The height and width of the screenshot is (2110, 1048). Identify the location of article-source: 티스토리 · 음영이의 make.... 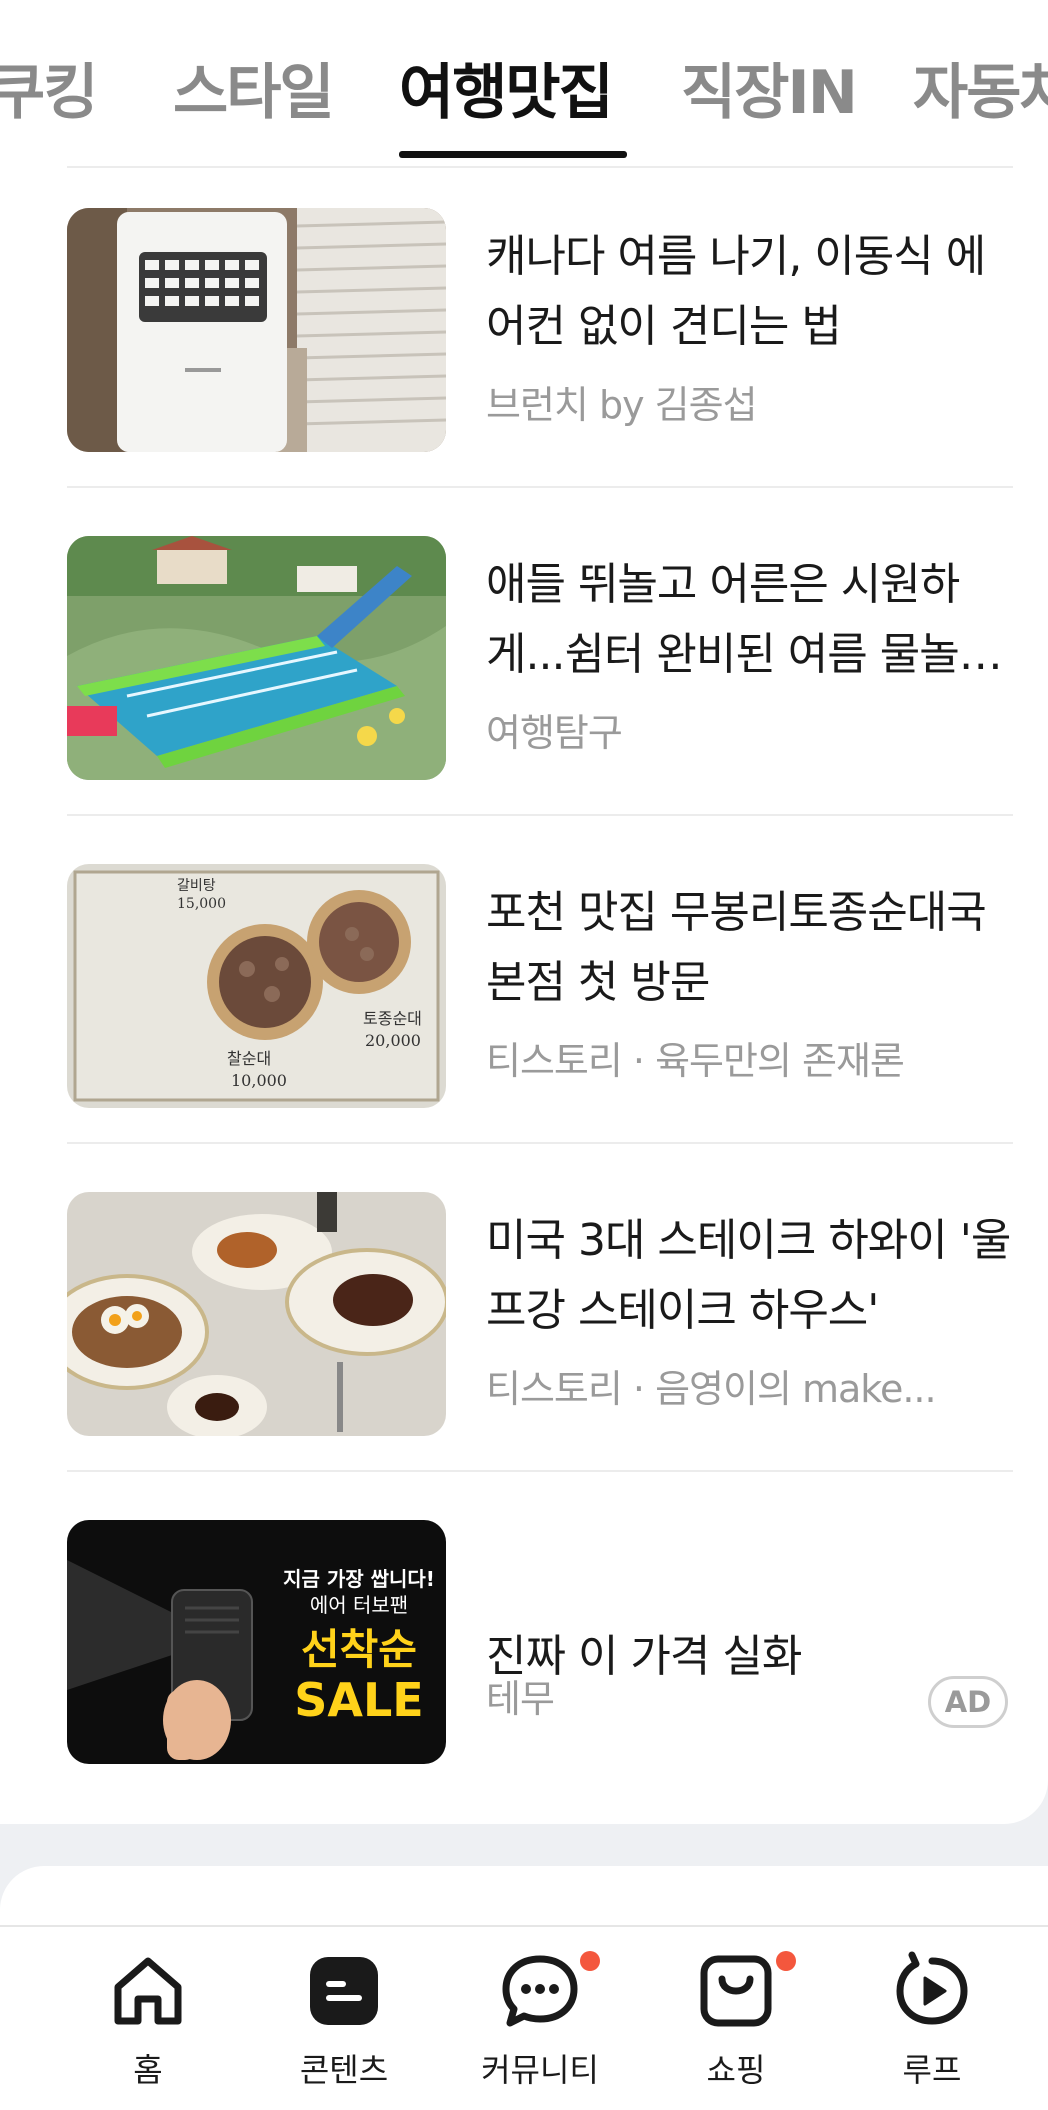
(711, 1389).